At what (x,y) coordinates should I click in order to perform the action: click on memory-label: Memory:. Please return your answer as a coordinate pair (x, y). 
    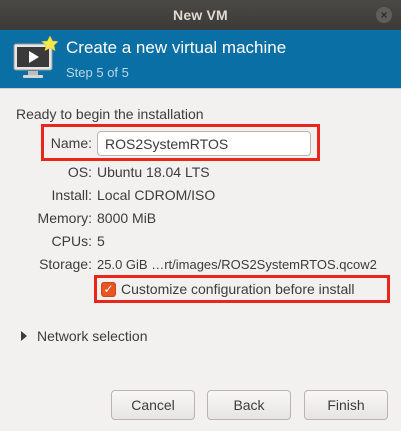
    Looking at the image, I should click on (64, 218).